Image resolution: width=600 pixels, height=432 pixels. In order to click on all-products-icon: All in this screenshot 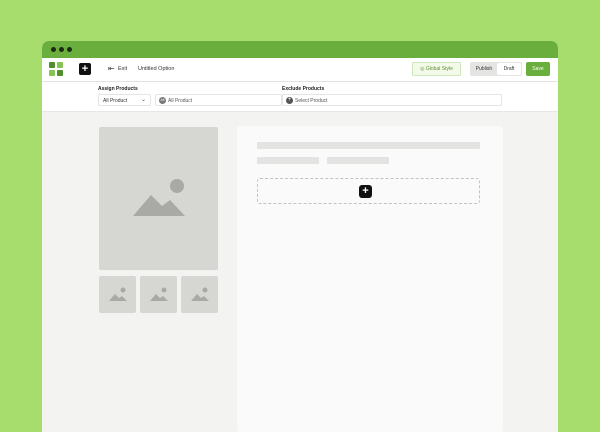, I will do `click(162, 100)`.